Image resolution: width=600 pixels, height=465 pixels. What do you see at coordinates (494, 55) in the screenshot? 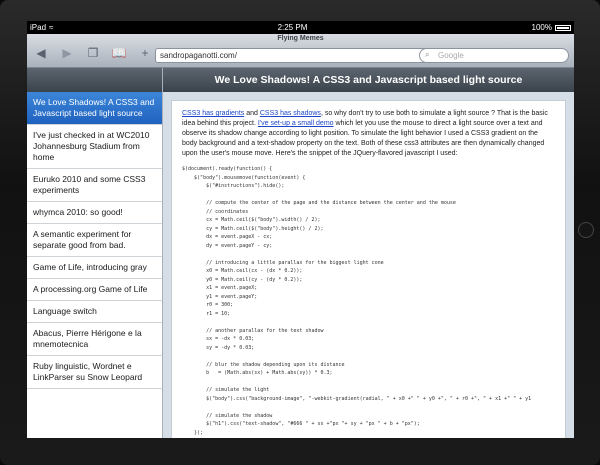
I see `search-field: ⌕ Google` at bounding box center [494, 55].